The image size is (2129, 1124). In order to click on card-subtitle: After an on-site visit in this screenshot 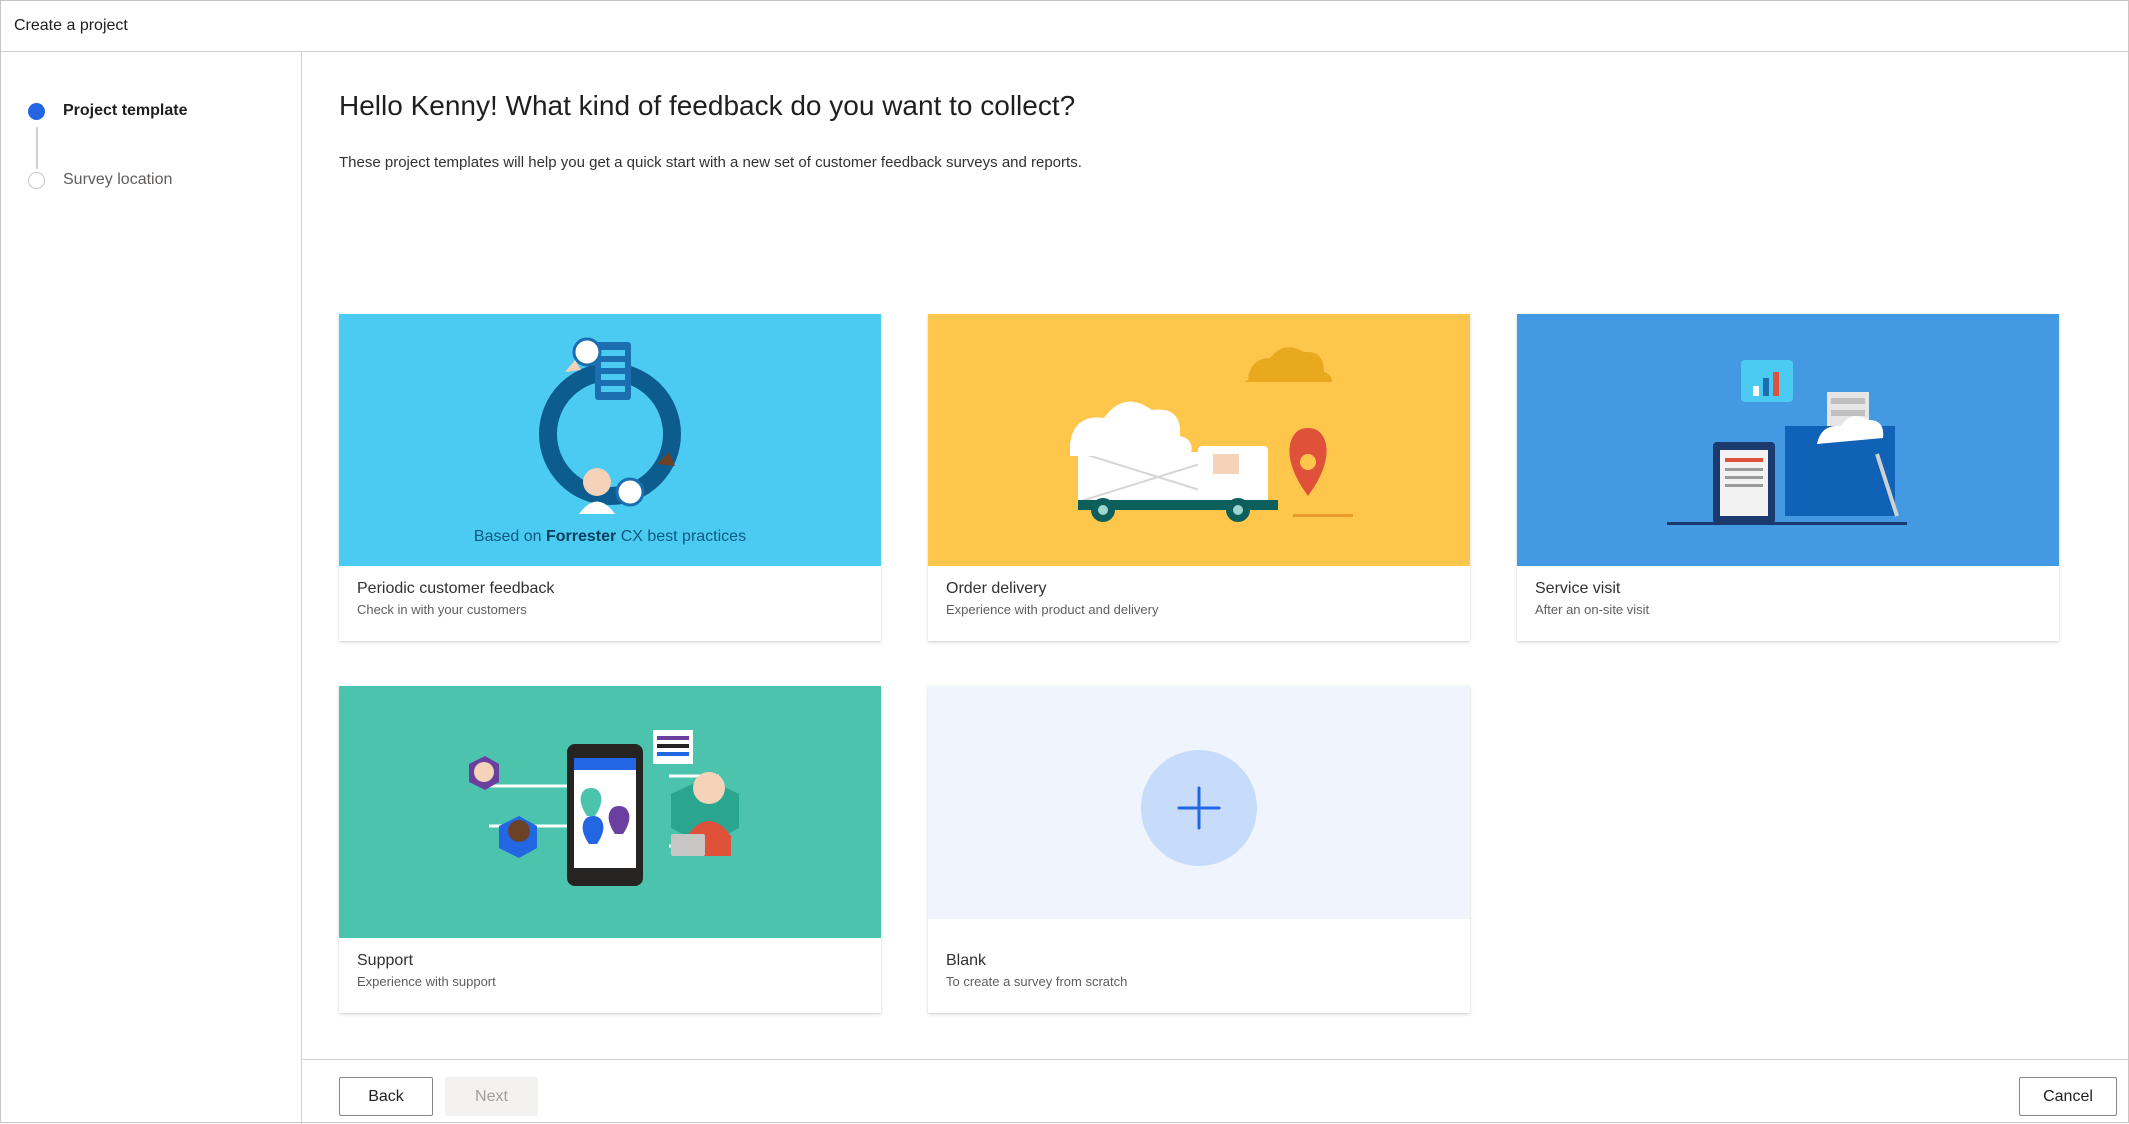, I will do `click(1592, 609)`.